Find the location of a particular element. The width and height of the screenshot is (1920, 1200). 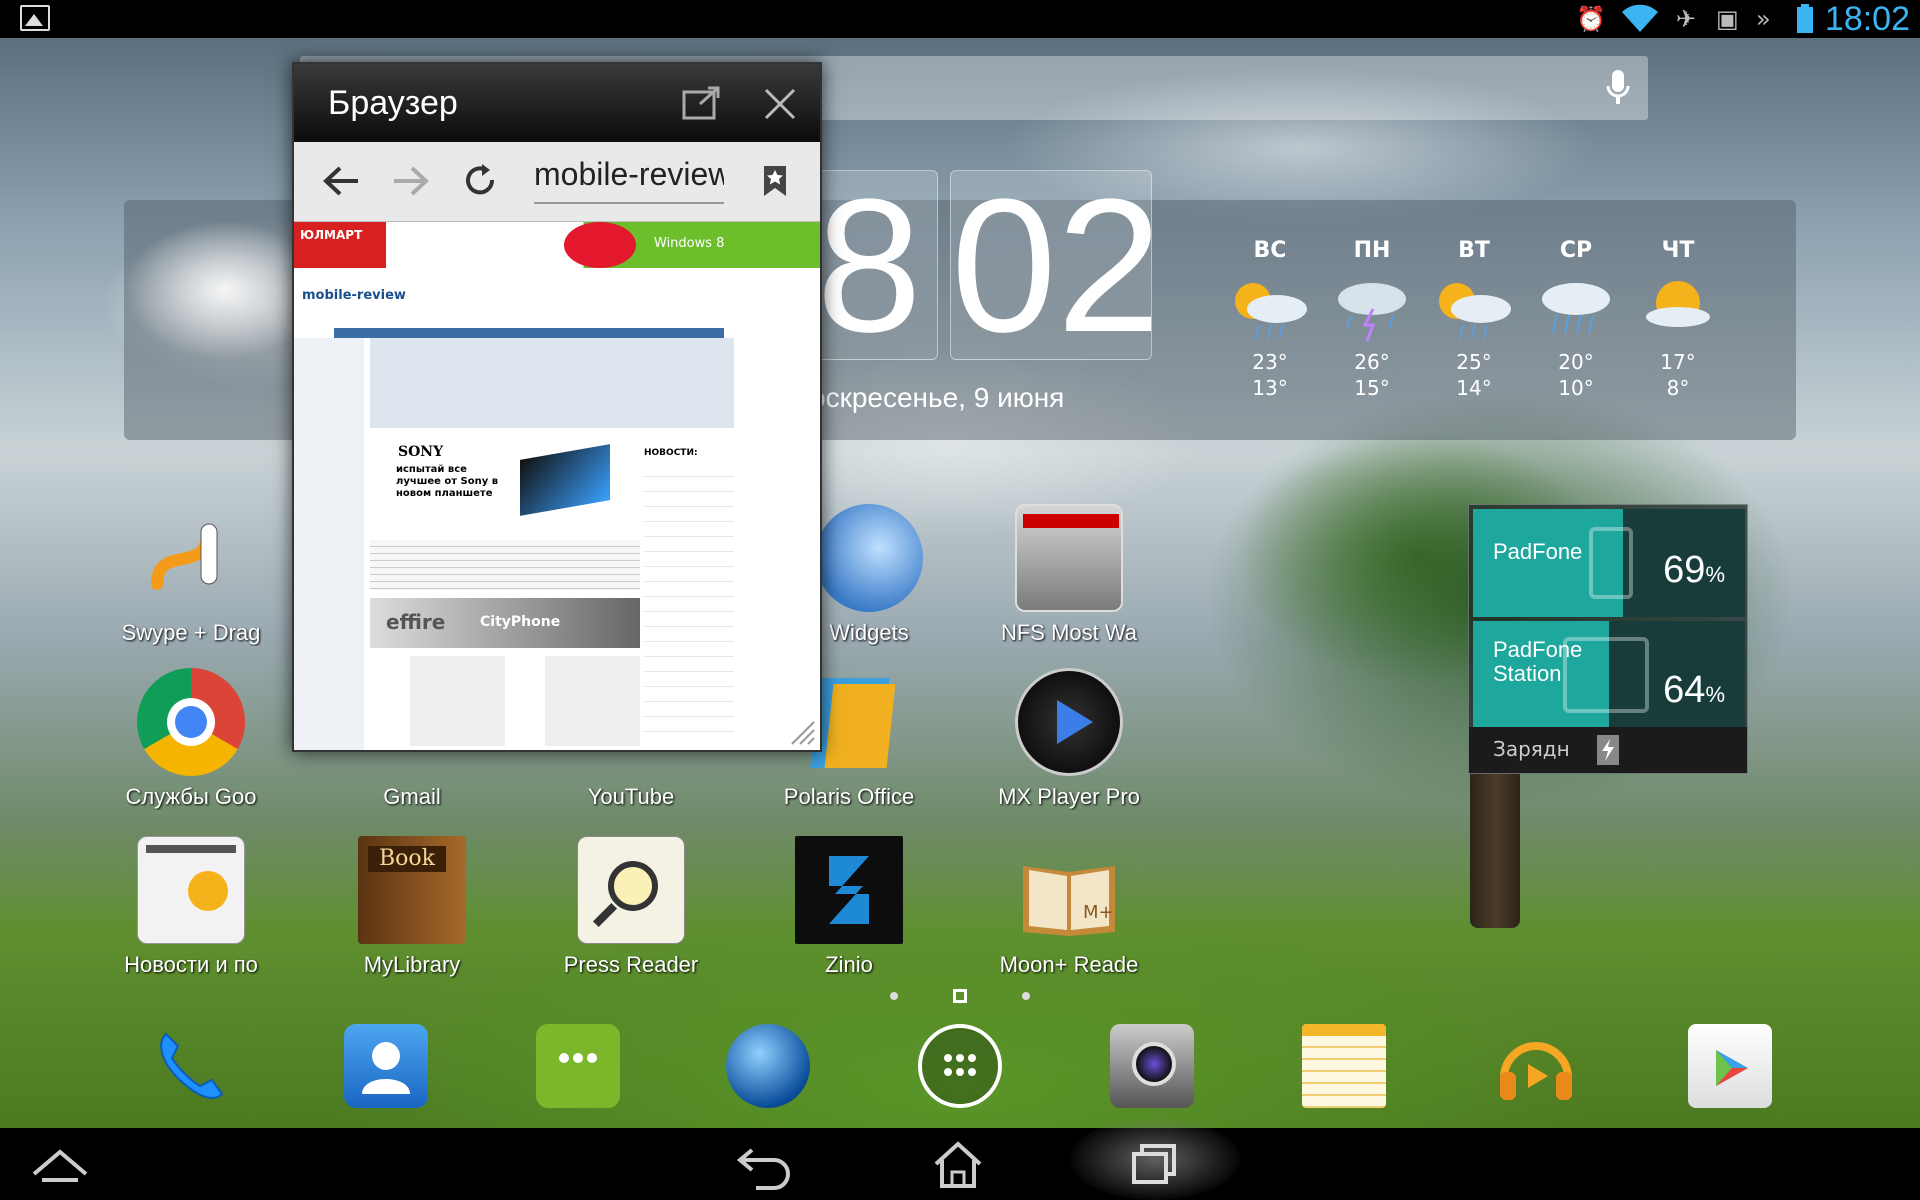

forward-arrow-icon is located at coordinates (410, 181).